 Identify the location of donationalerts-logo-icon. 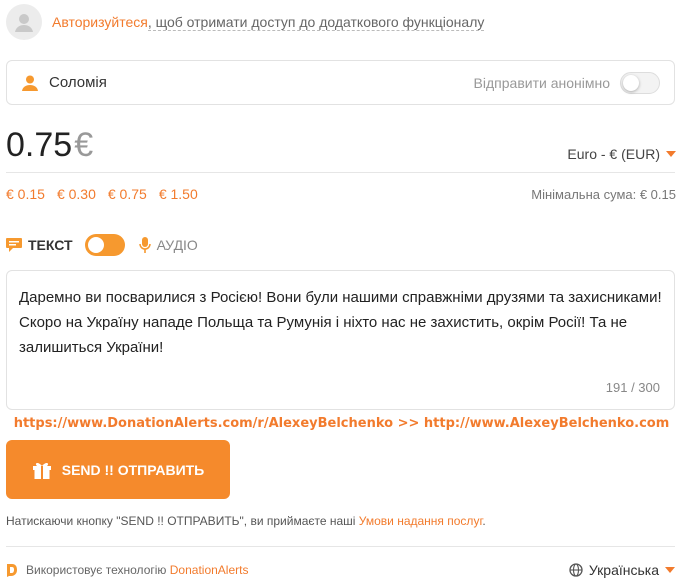
(12, 570).